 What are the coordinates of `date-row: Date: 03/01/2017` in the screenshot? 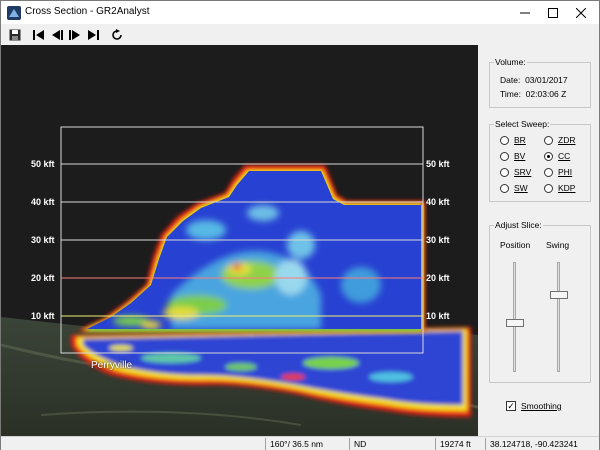 It's located at (534, 80).